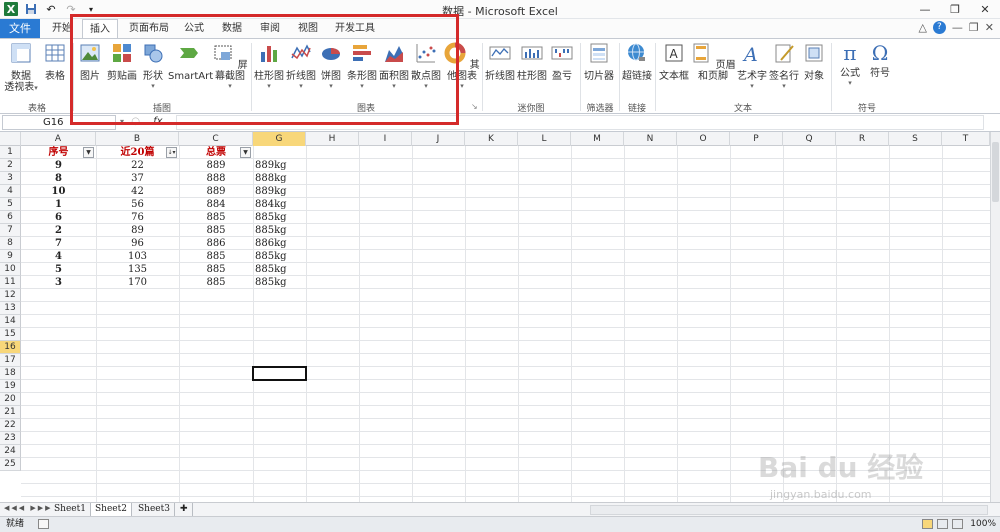 The width and height of the screenshot is (1000, 532). Describe the element at coordinates (58, 178) in the screenshot. I see `table-cell: 8` at that location.